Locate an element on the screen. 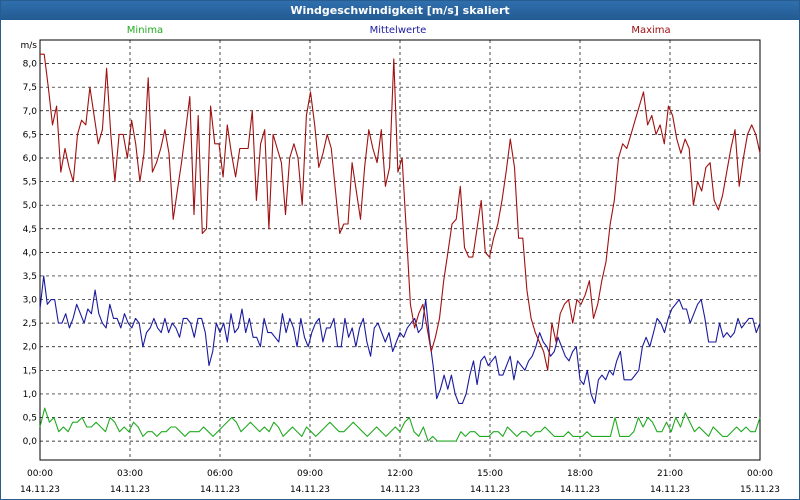 The height and width of the screenshot is (500, 800). y-tick-label: 3,0 is located at coordinates (30, 301).